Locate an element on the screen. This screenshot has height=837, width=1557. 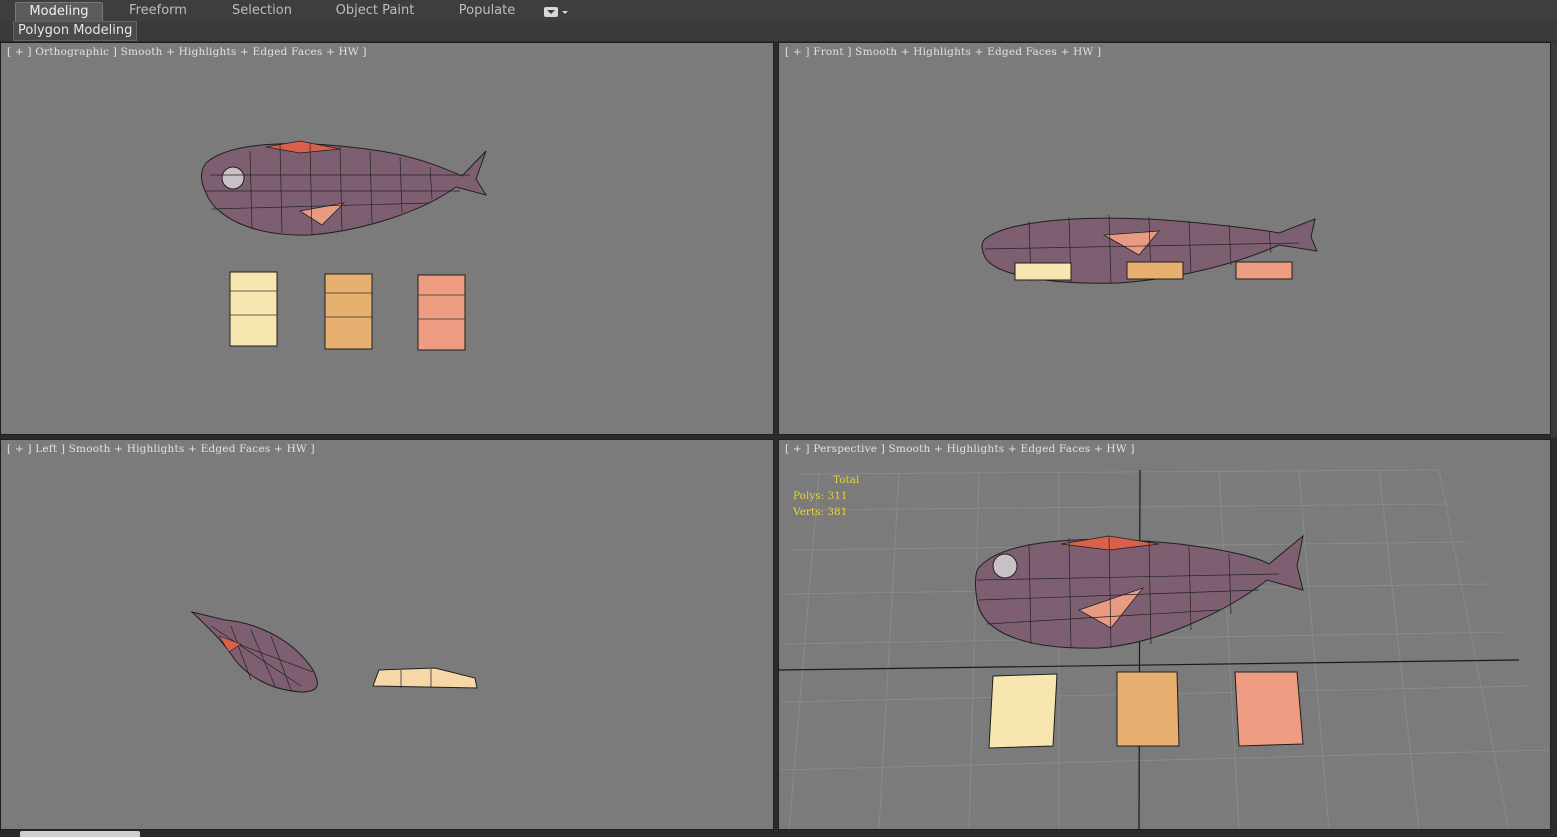
chevron-down-icon is located at coordinates (556, 12).